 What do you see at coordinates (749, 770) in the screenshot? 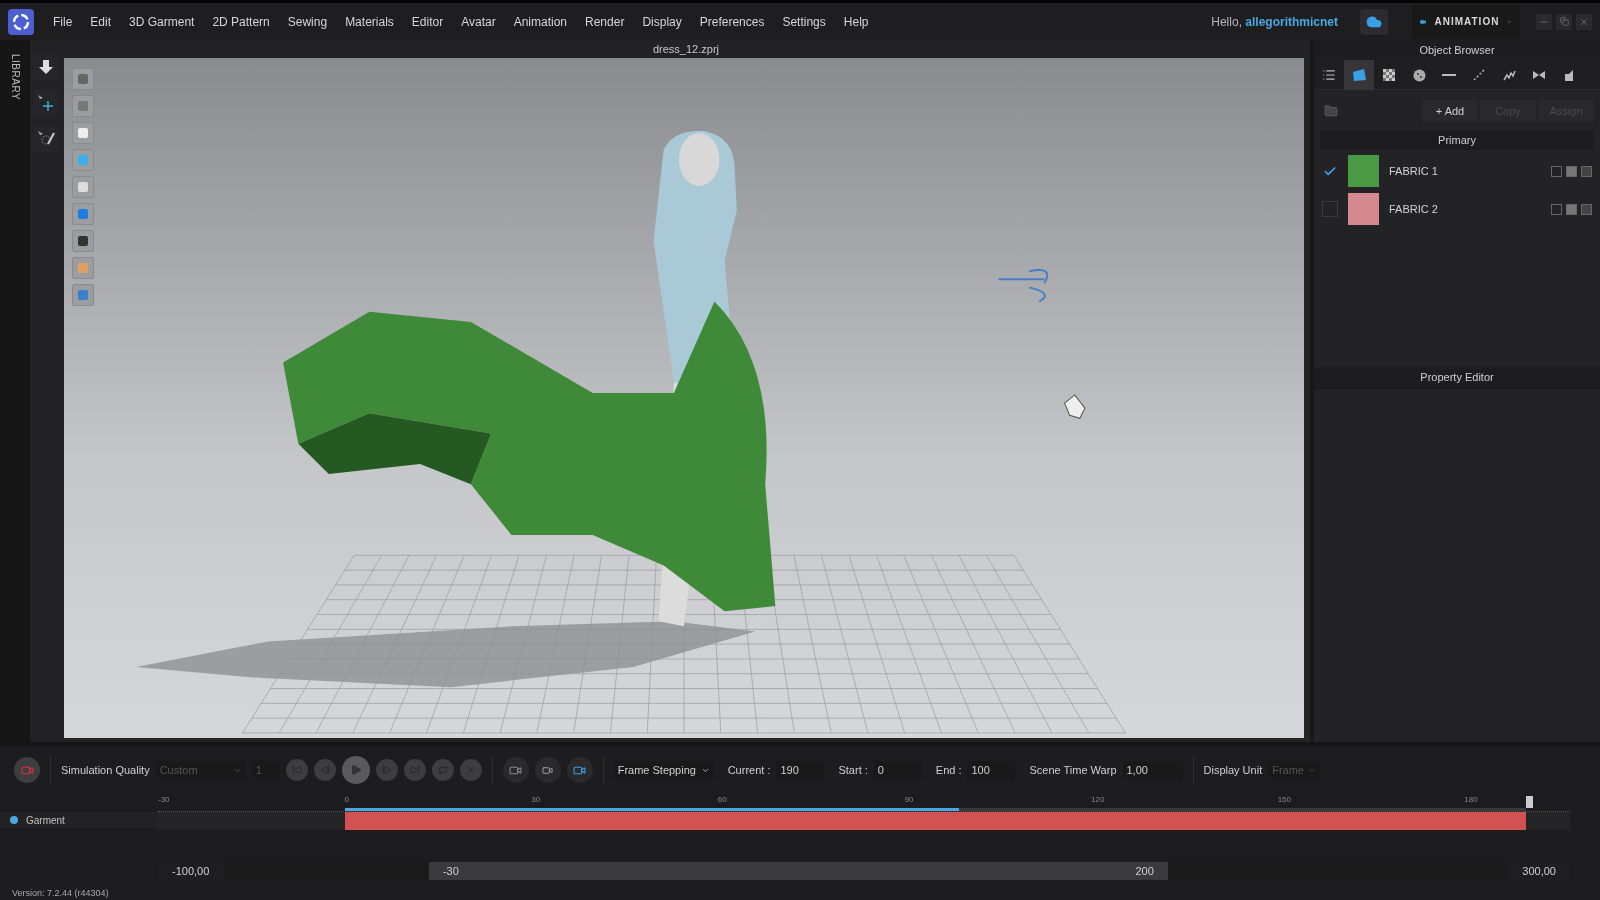
I see `field-label: Current :` at bounding box center [749, 770].